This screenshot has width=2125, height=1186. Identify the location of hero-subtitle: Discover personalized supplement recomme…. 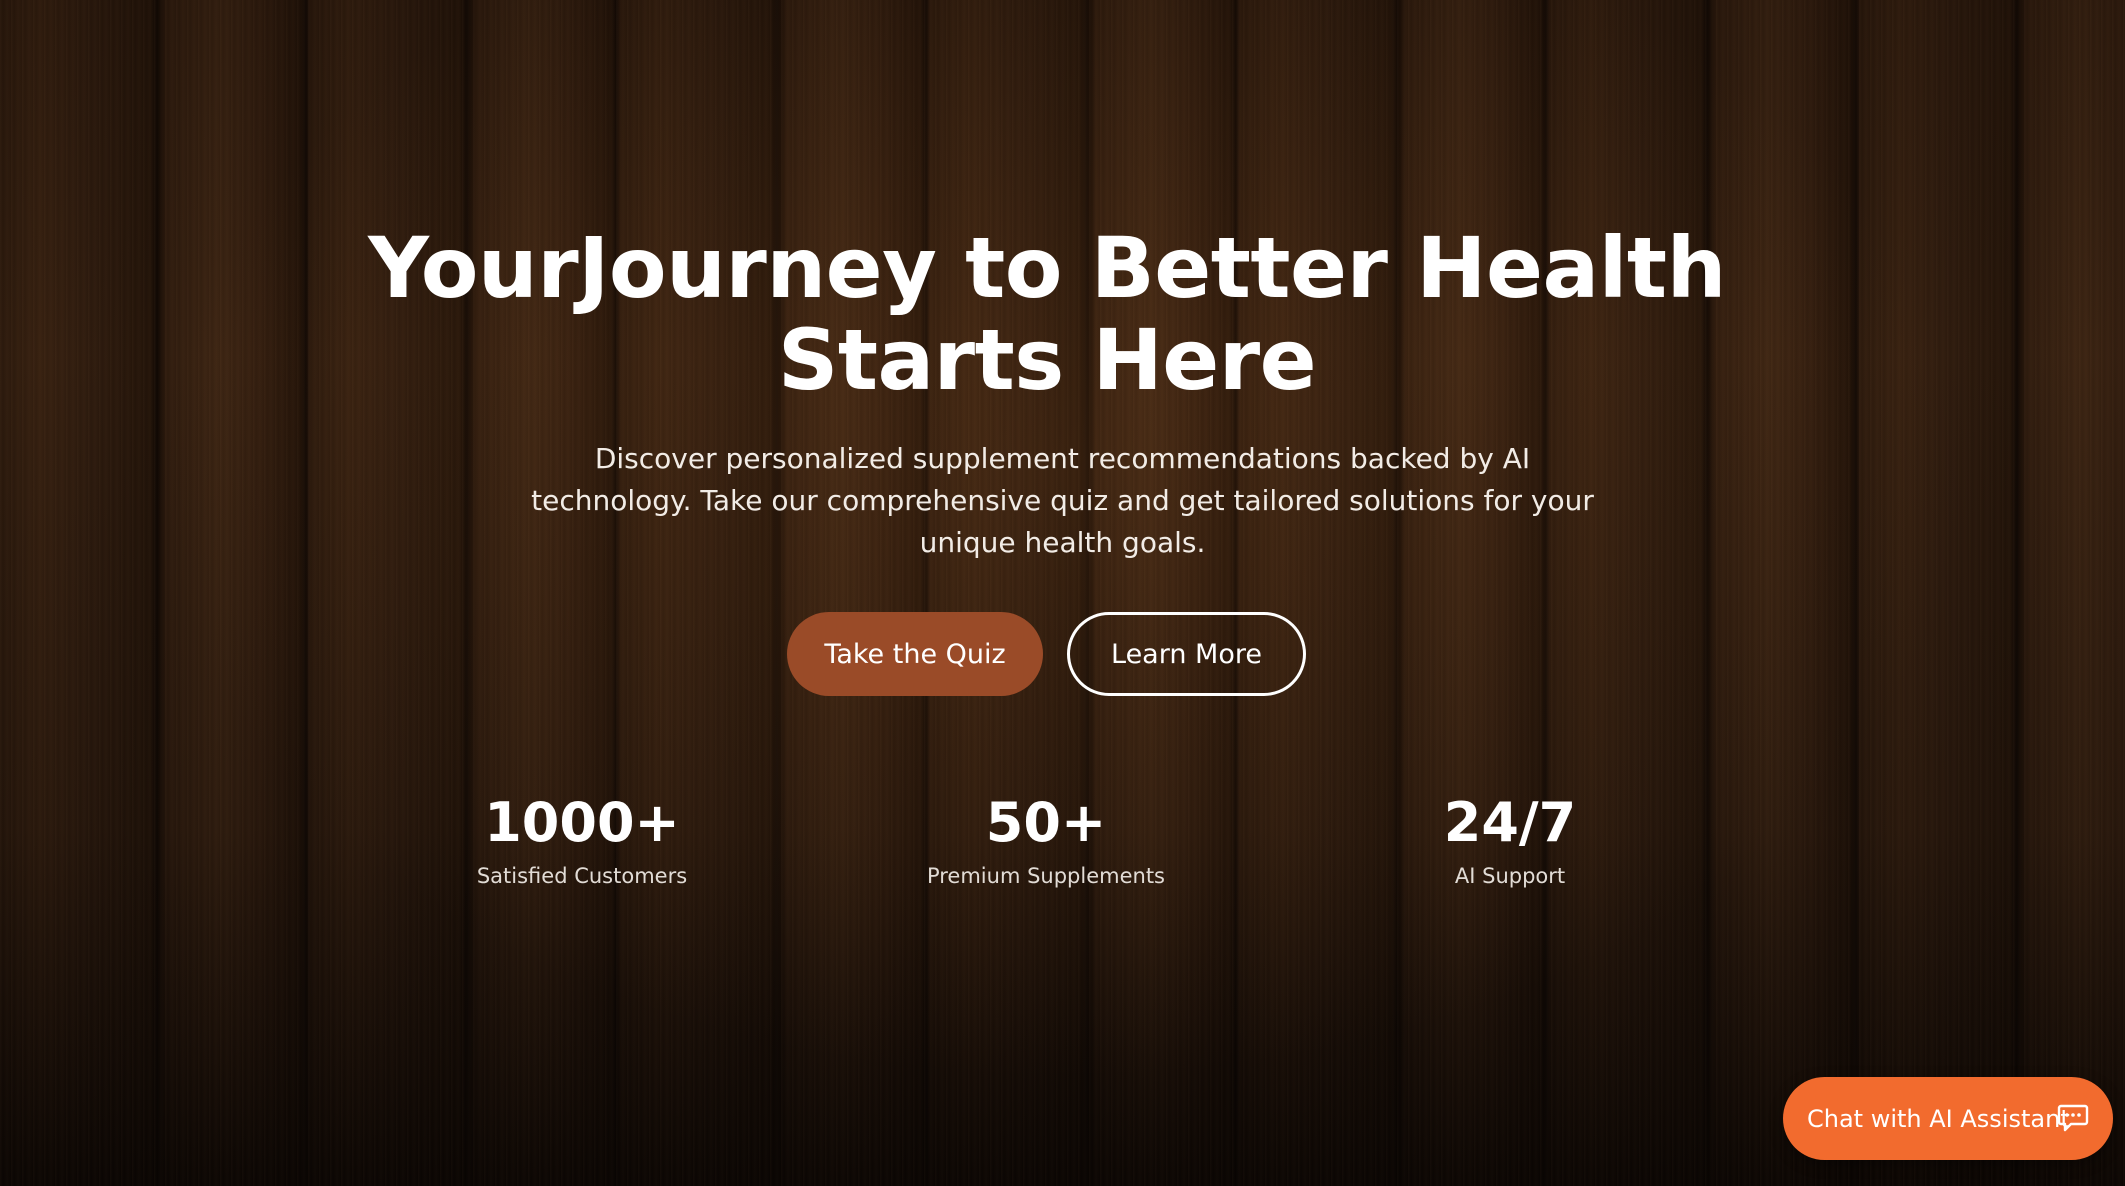
(1062, 500).